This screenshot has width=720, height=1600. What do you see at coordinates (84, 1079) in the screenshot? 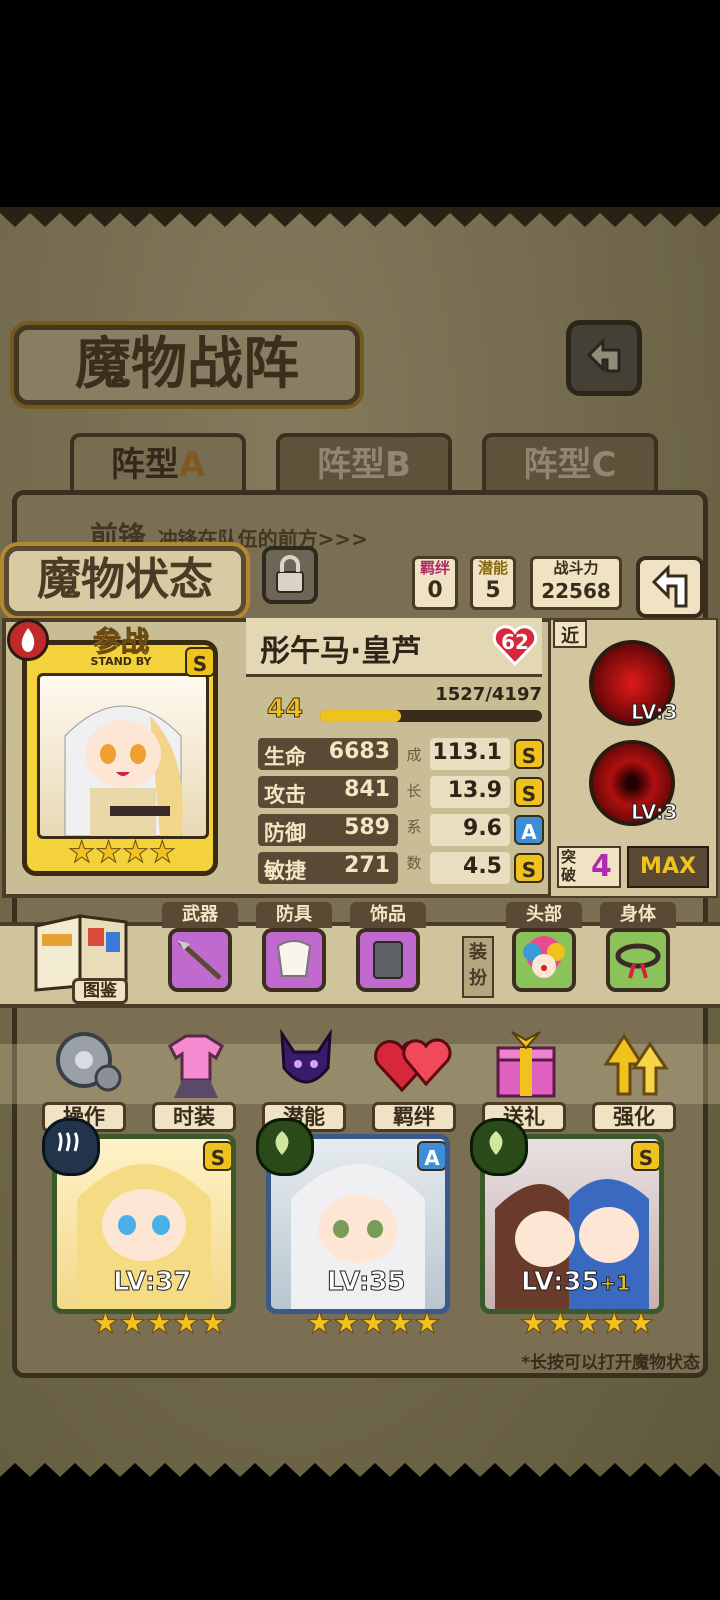
I see `operate-button: 操作` at bounding box center [84, 1079].